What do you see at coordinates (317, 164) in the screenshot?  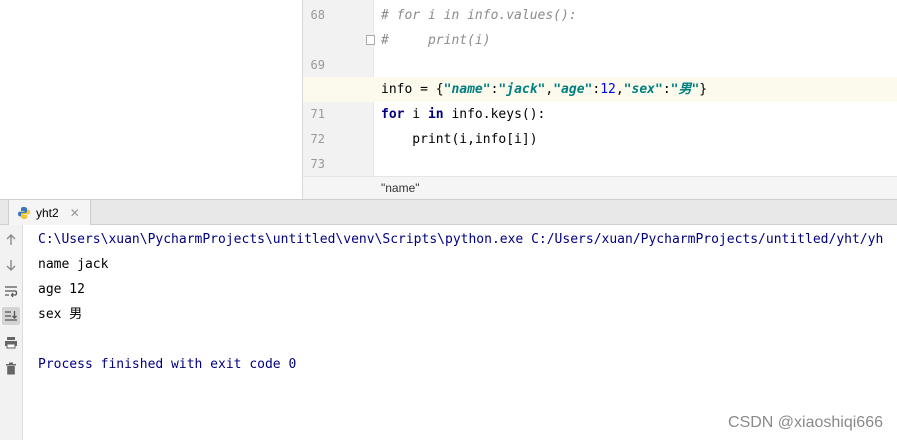 I see `line-number: 73` at bounding box center [317, 164].